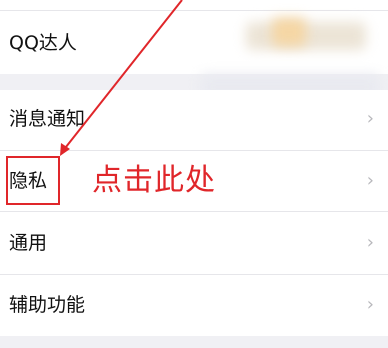 This screenshot has height=348, width=388. I want to click on previous-row-bottom, so click(194, 5).